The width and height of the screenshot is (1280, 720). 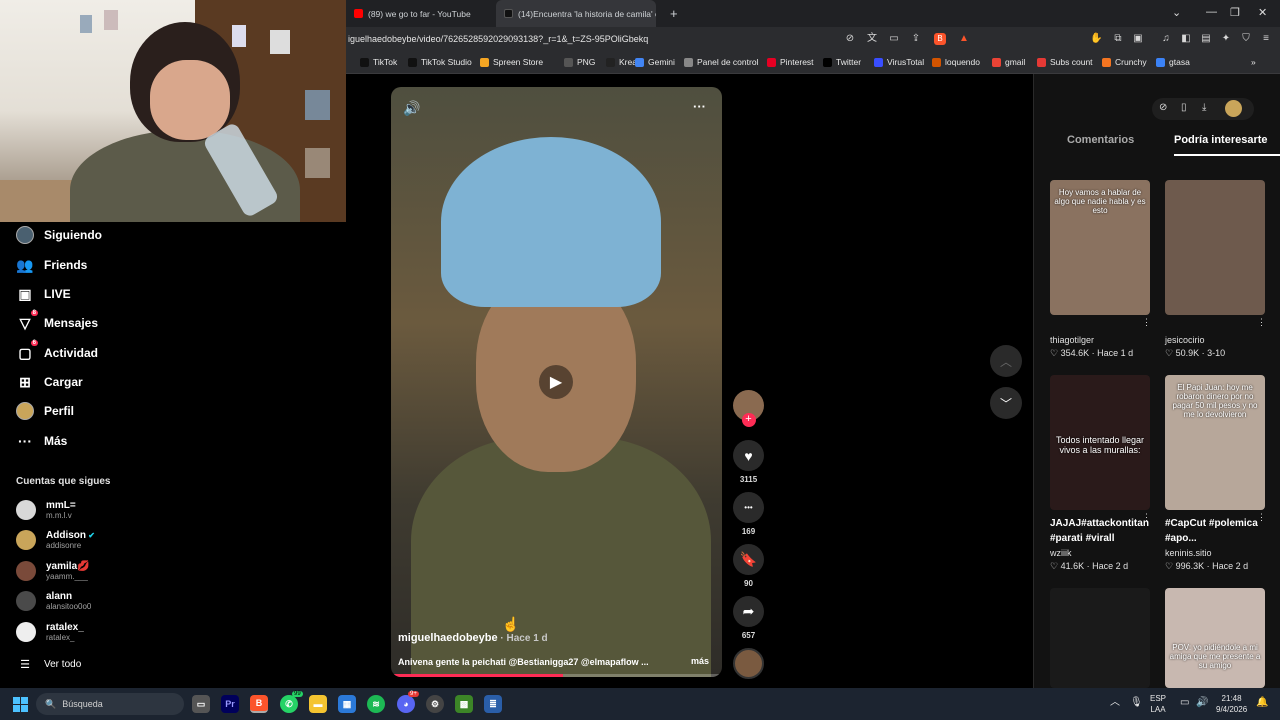 I want to click on windows-start-button, so click(x=20, y=704).